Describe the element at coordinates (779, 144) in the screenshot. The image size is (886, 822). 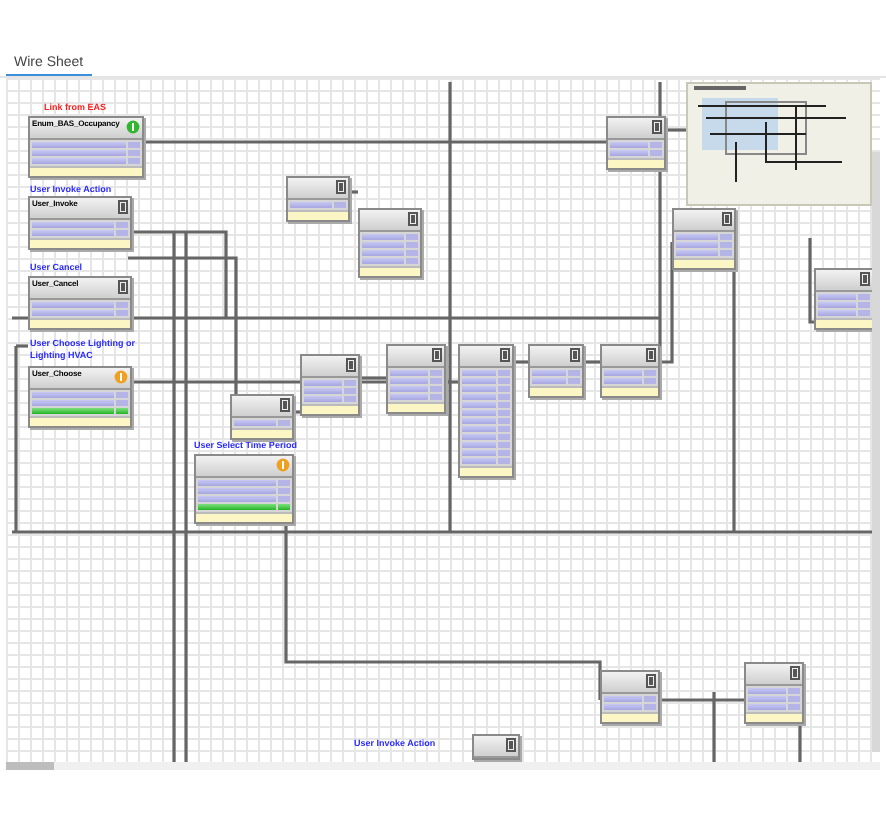
I see `overview-drawing` at that location.